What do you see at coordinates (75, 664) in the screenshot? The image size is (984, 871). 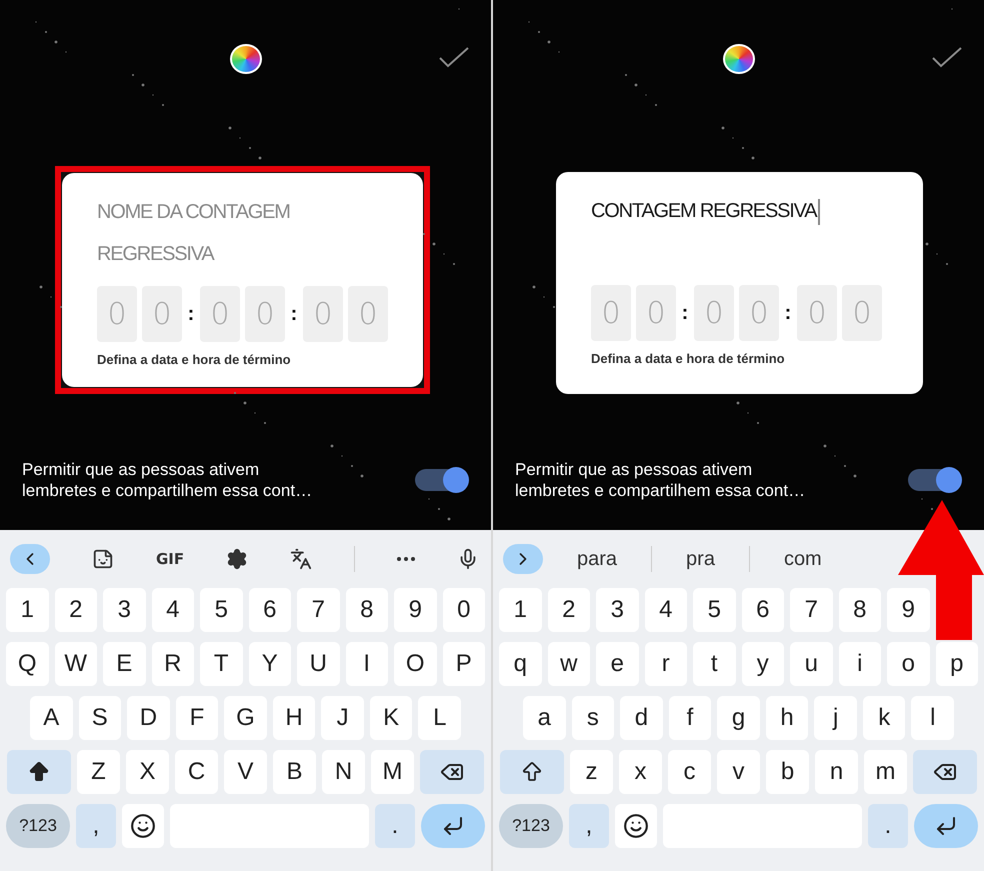 I see `key: W` at bounding box center [75, 664].